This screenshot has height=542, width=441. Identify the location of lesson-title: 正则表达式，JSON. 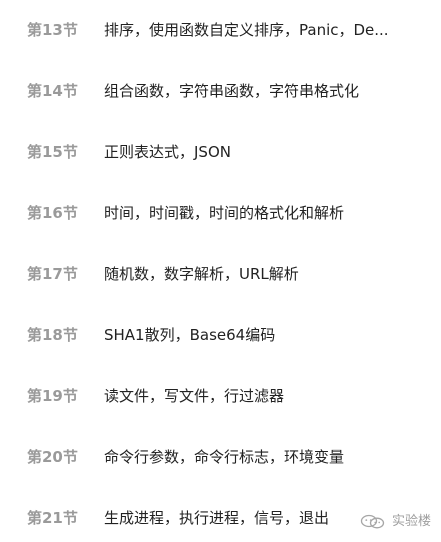
(167, 152).